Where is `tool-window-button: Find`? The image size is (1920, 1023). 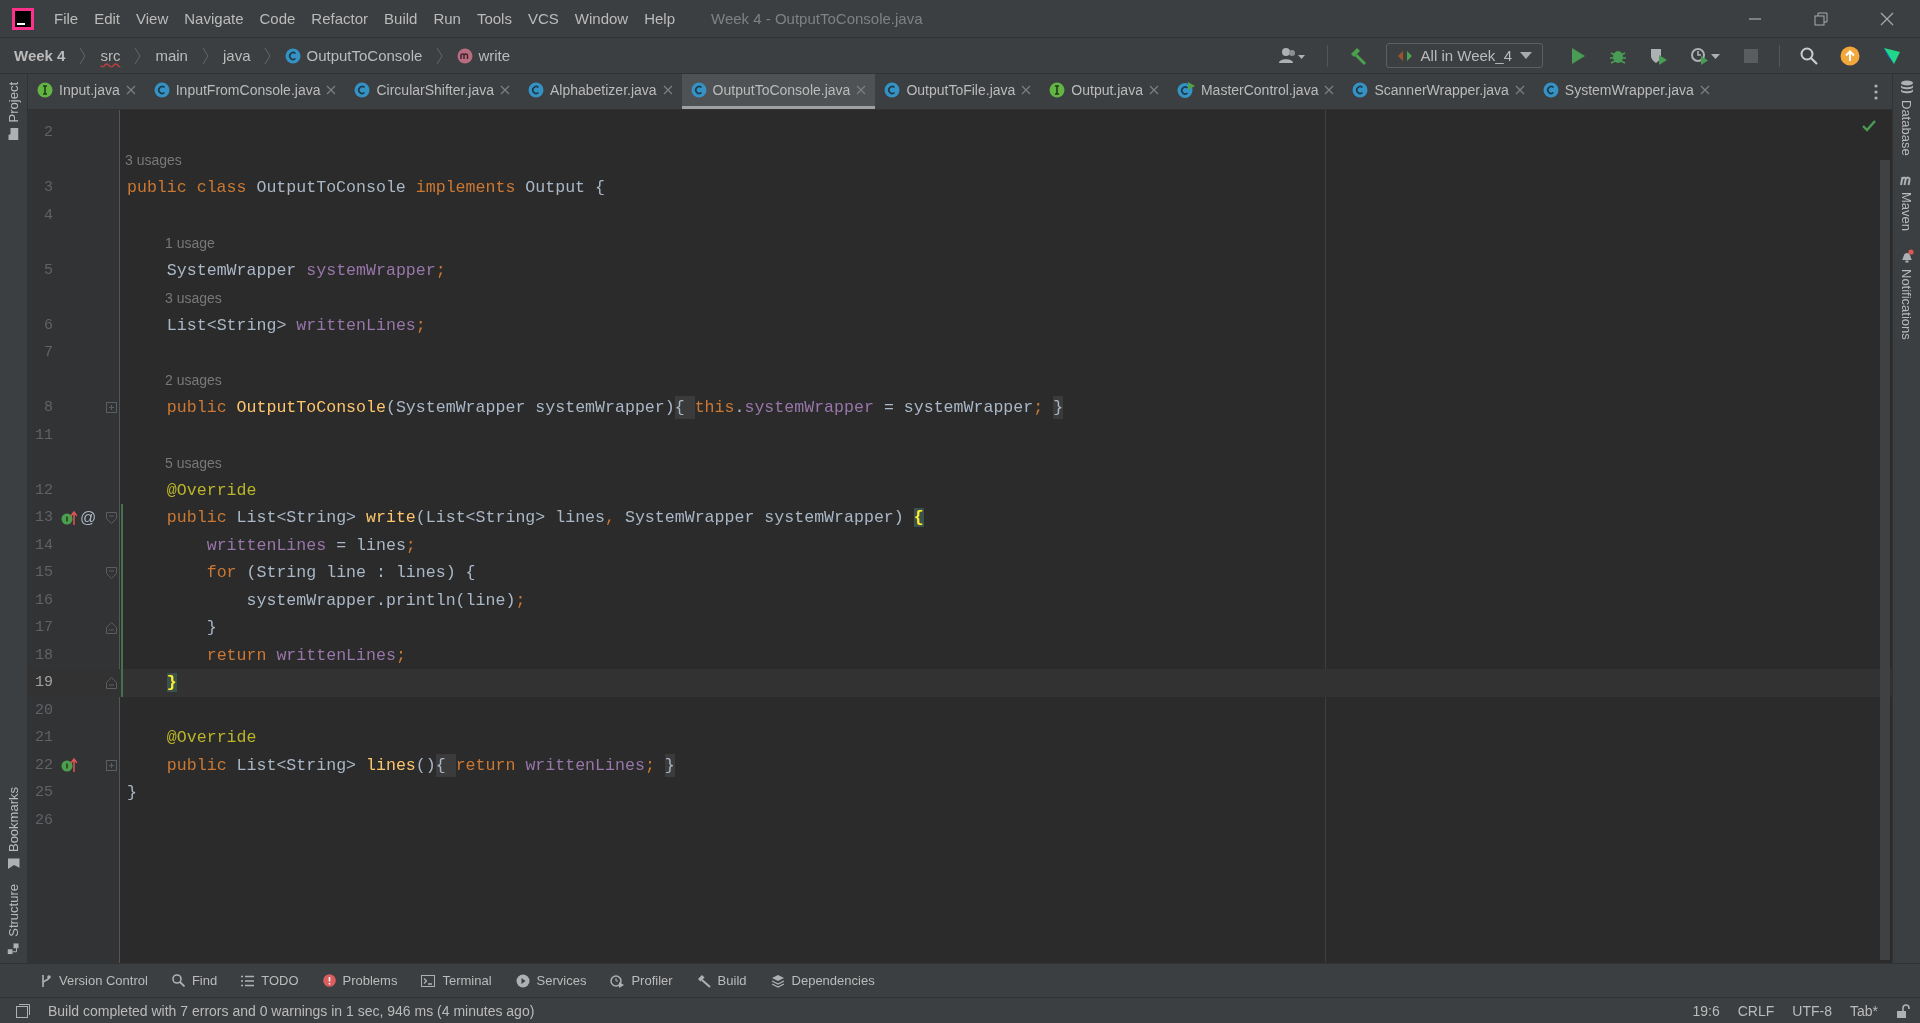
tool-window-button: Find is located at coordinates (194, 980).